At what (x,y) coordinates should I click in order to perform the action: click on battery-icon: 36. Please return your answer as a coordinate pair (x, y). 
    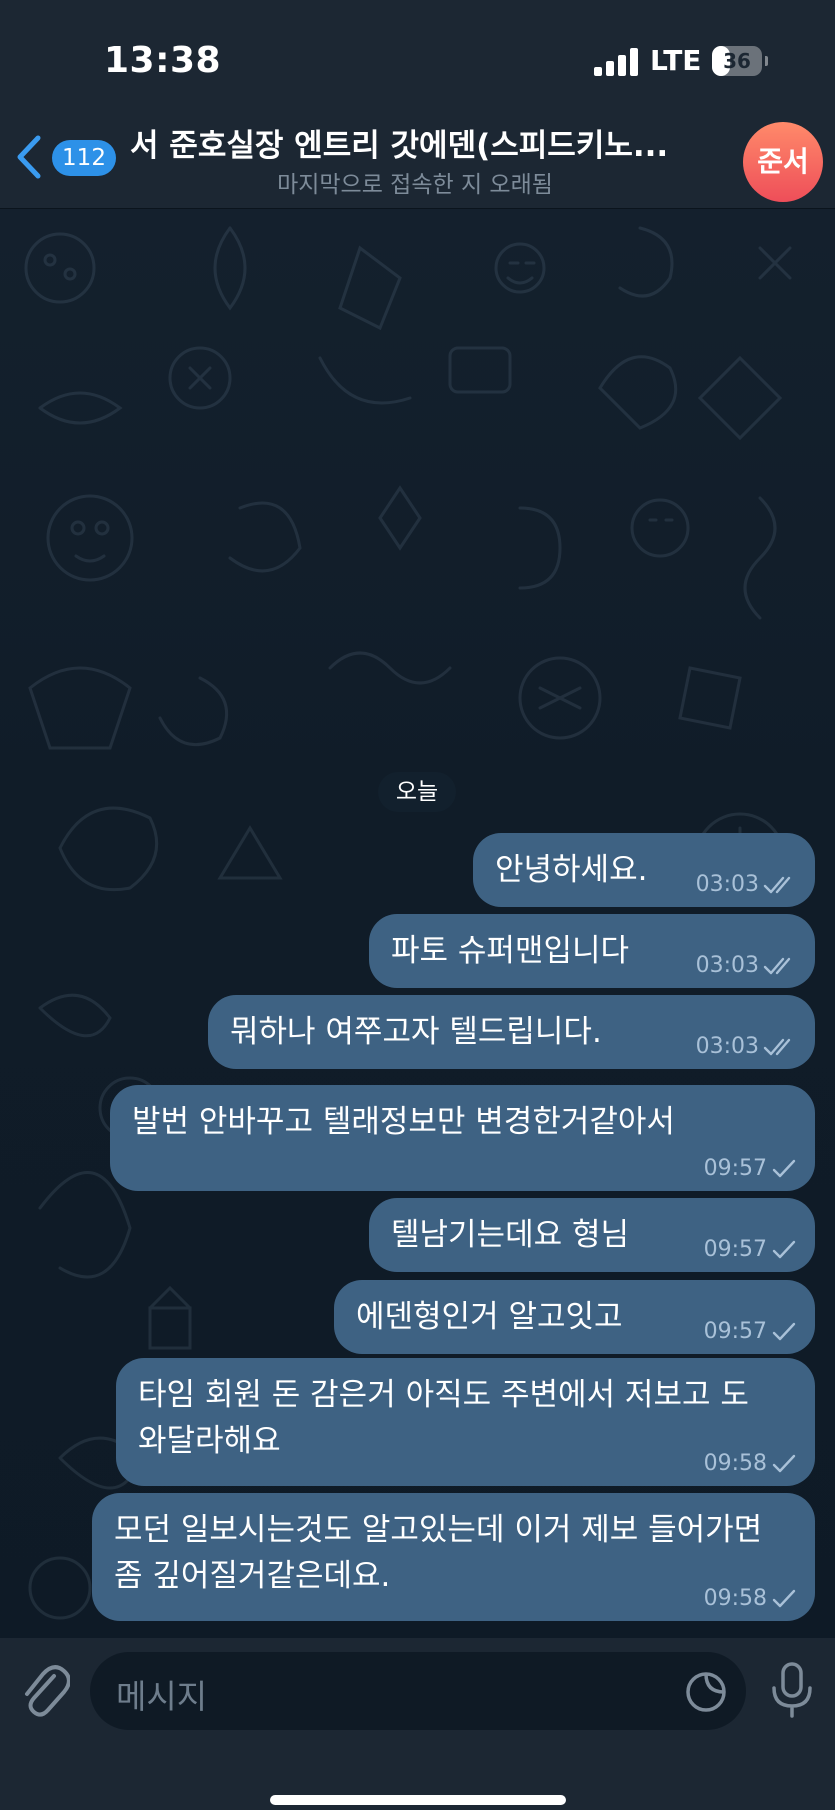
    Looking at the image, I should click on (737, 61).